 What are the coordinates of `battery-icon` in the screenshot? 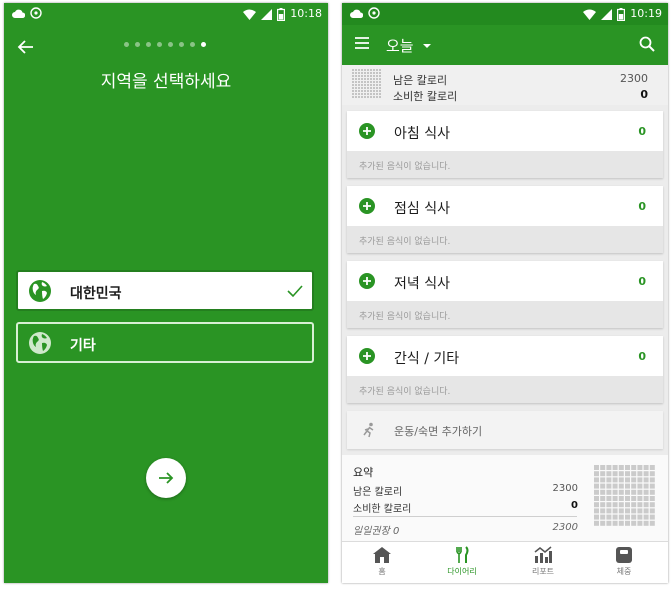 It's located at (621, 14).